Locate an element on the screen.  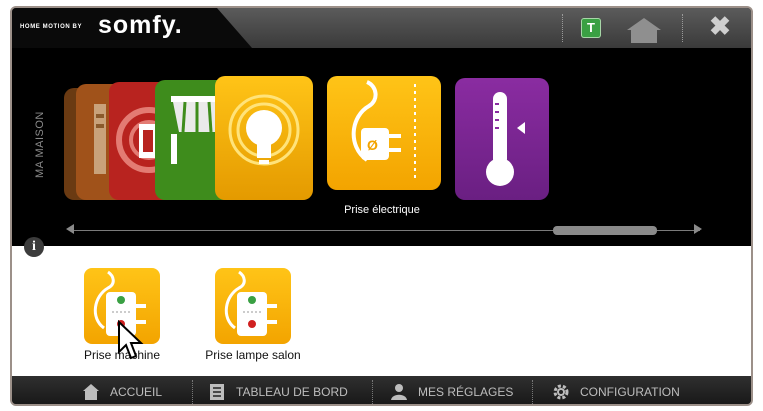
nav-accueil: ACCUEIL is located at coordinates (122, 390).